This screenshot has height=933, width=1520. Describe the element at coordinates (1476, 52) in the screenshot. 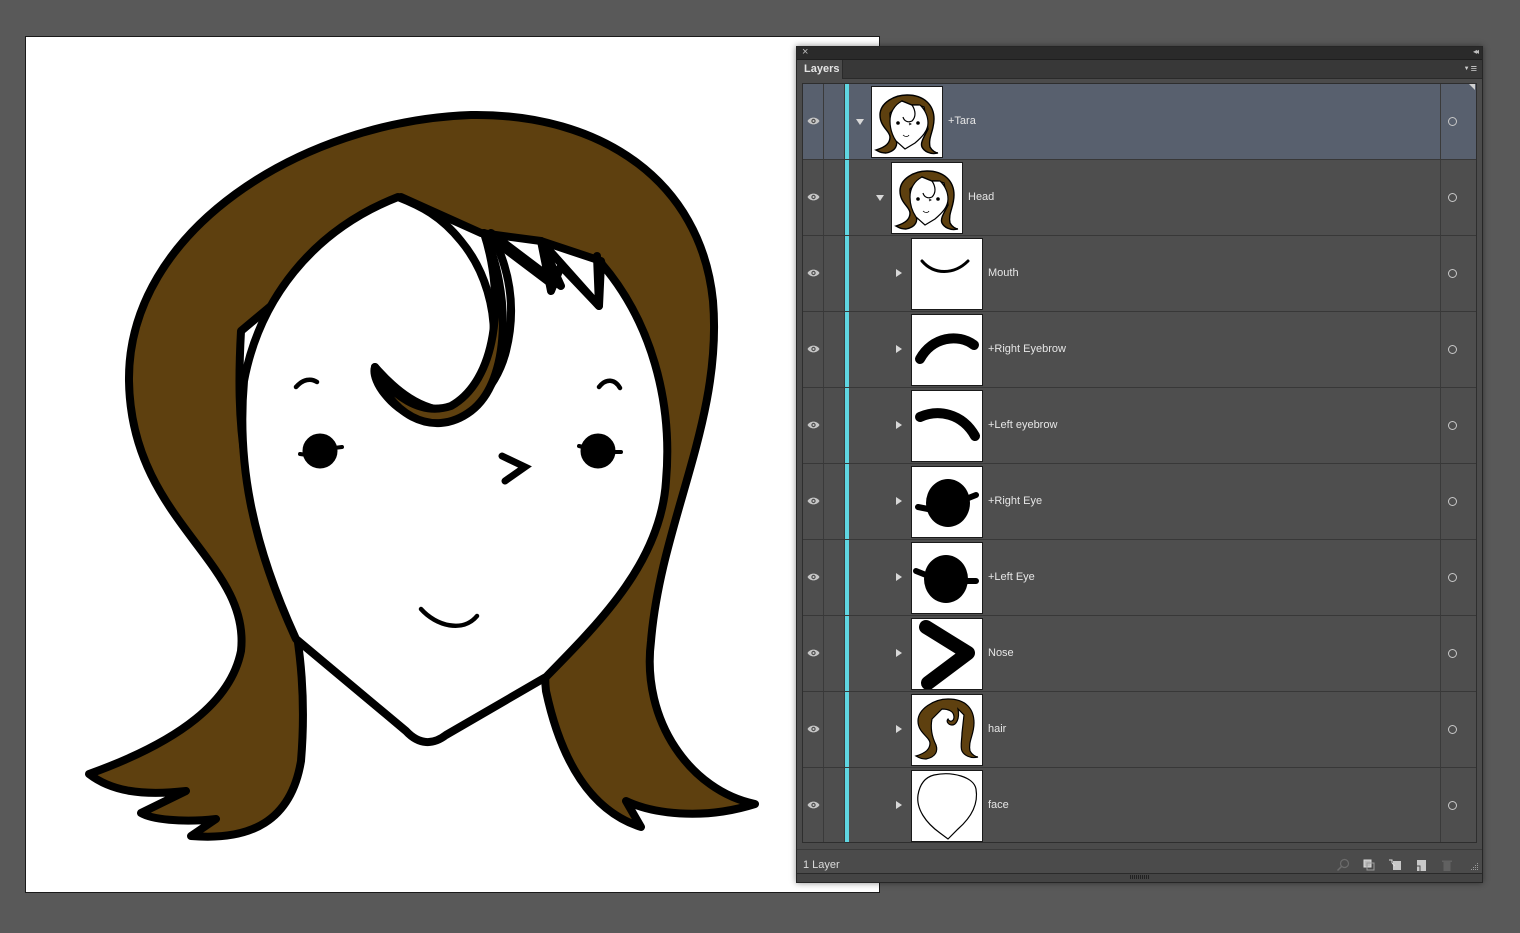

I see `collapse-panel-icon: ◂◂` at that location.